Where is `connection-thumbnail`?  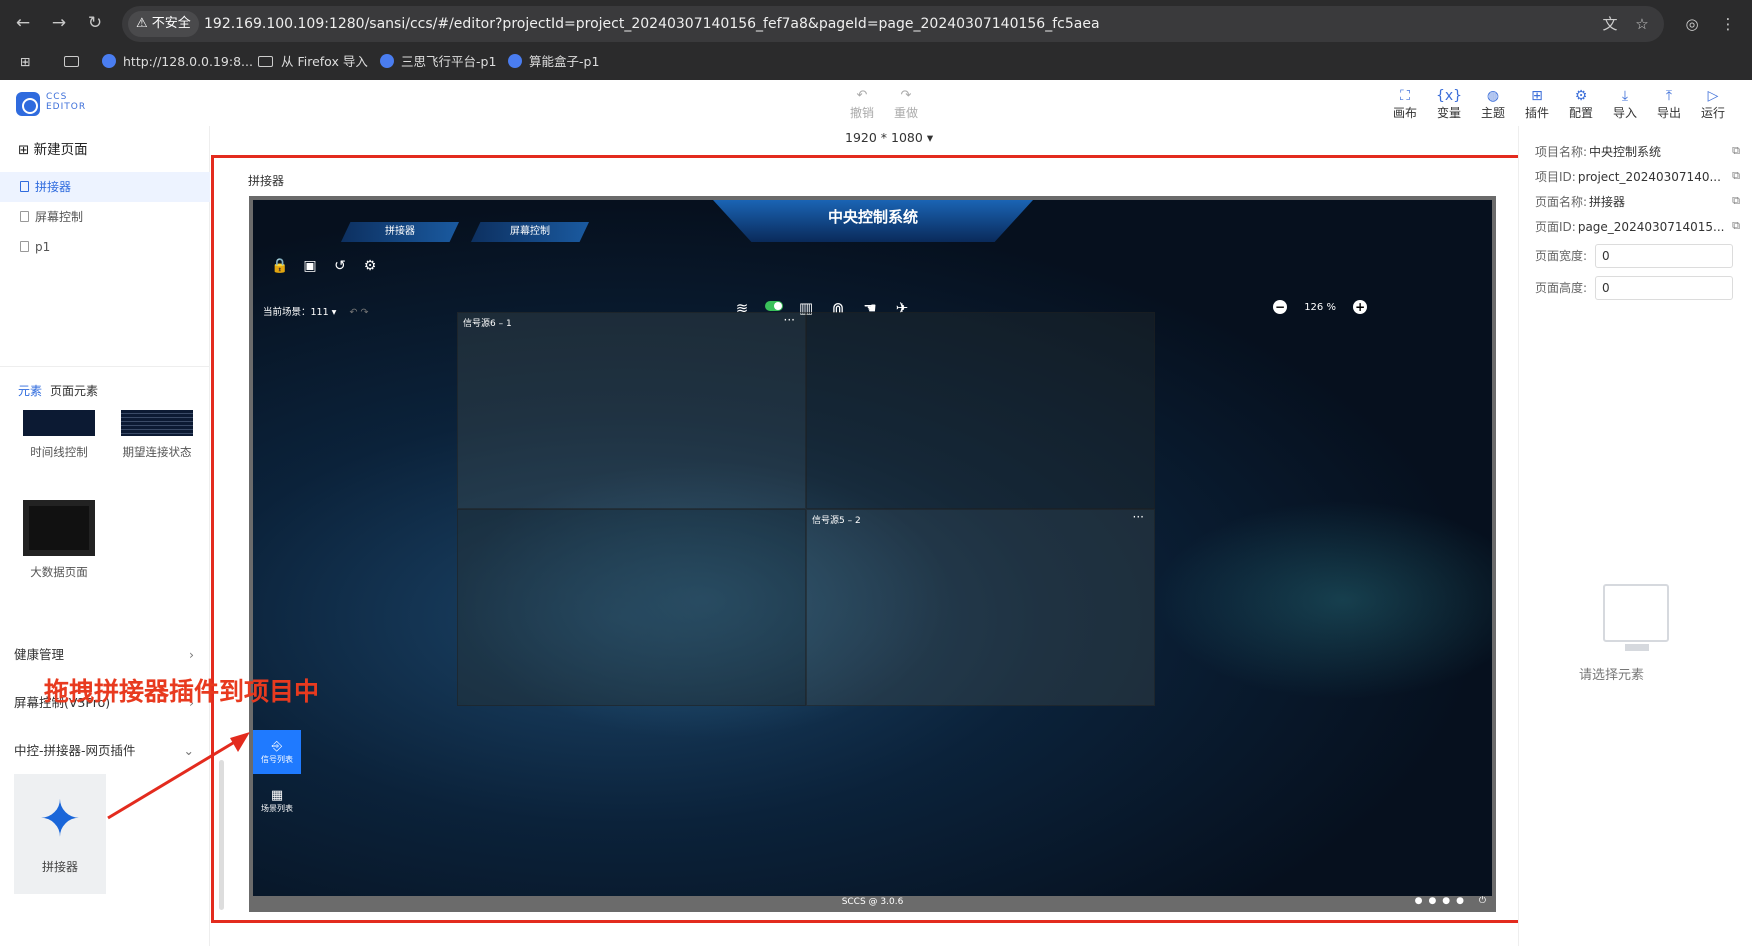
connection-thumbnail is located at coordinates (157, 423).